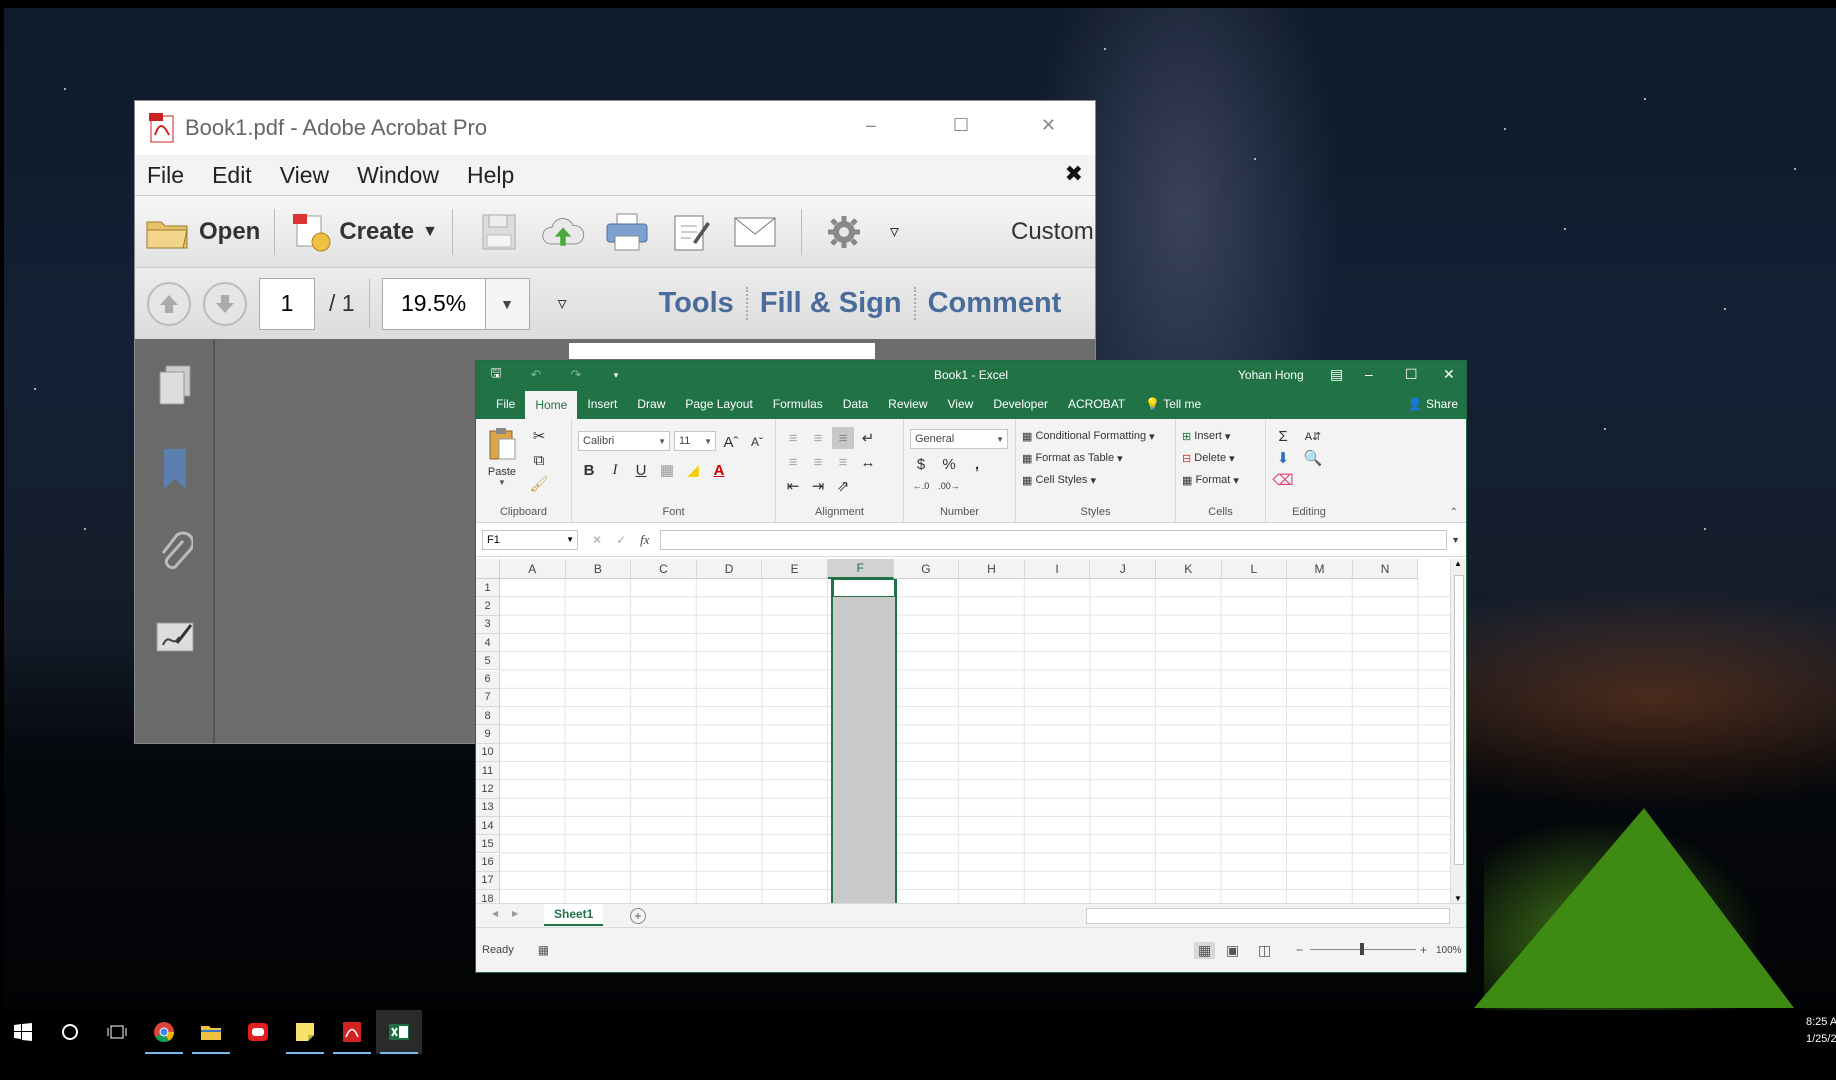 This screenshot has width=1836, height=1080. Describe the element at coordinates (1362, 949) in the screenshot. I see `zoom-slider-thumb` at that location.